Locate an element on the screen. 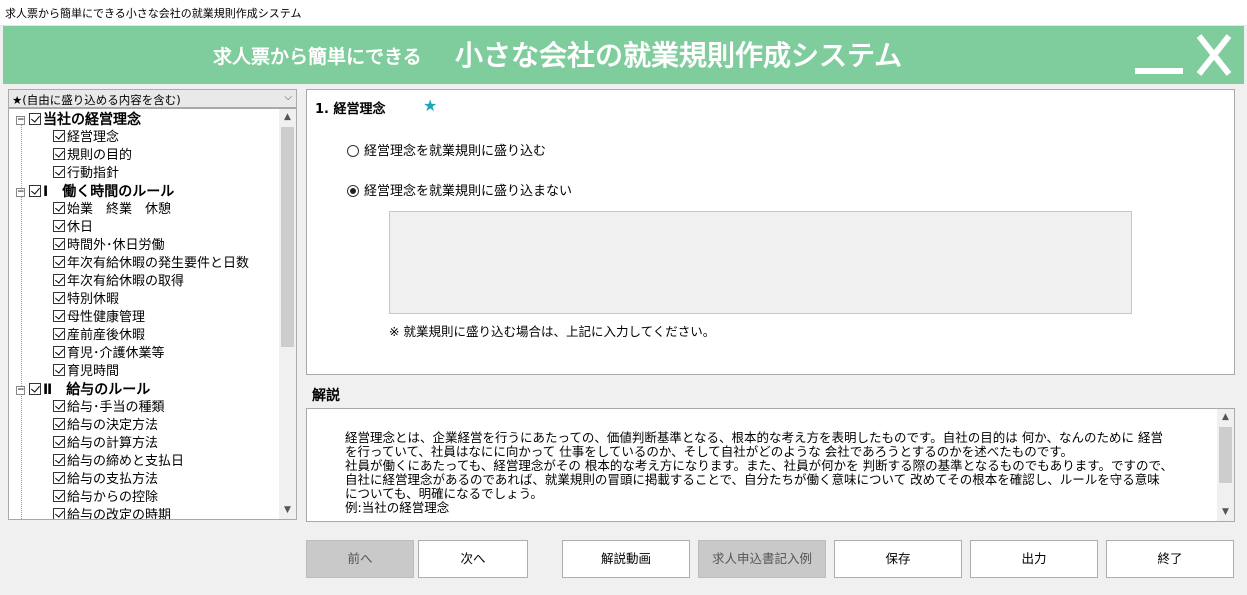 This screenshot has height=595, width=1247. tree-item: 時間外･休日労働 is located at coordinates (144, 246).